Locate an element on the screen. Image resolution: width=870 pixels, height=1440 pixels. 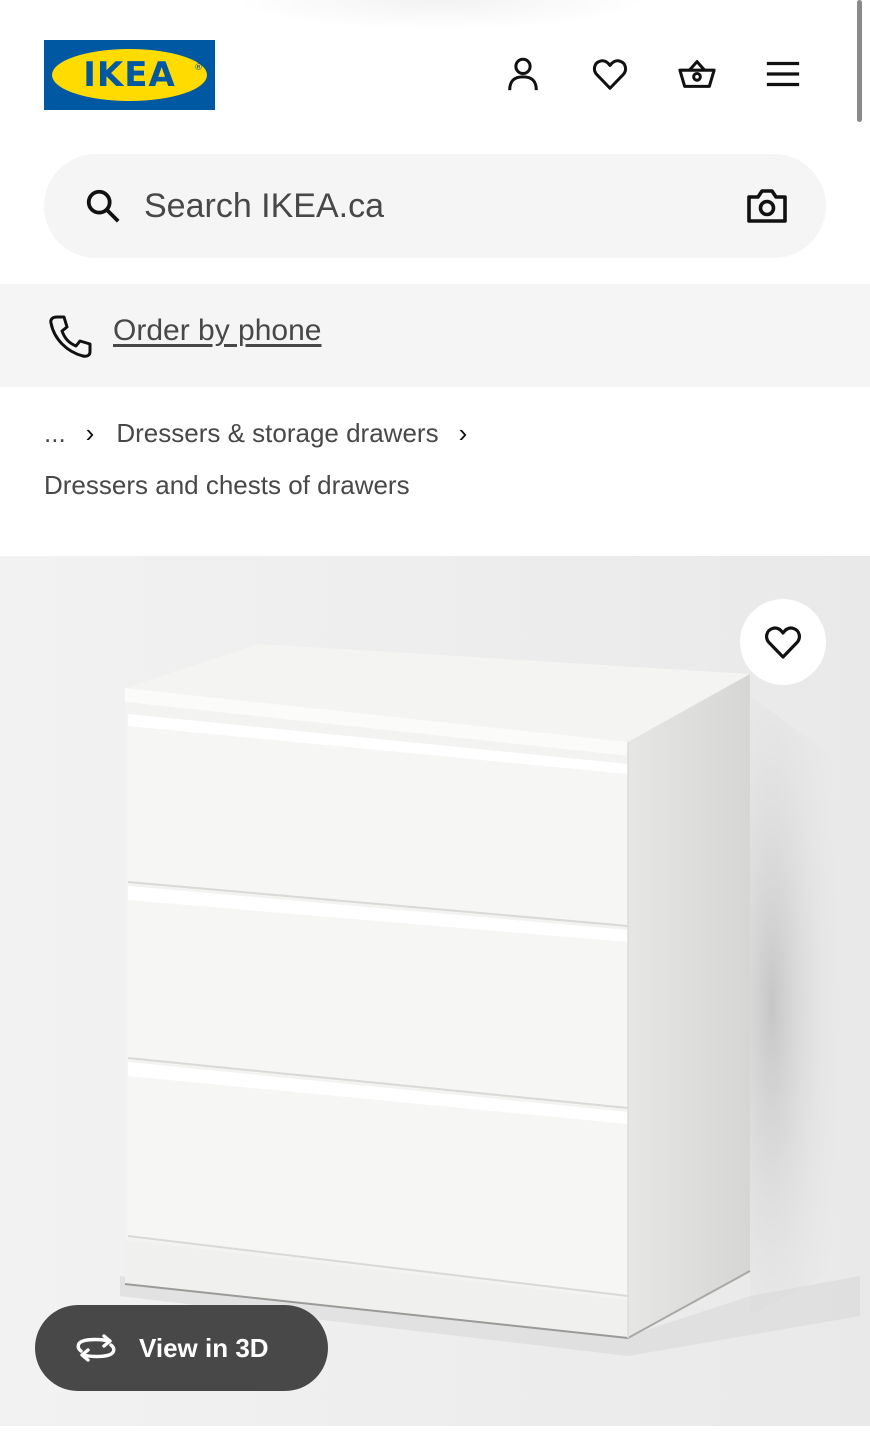
shopping-bag-icon is located at coordinates (697, 74).